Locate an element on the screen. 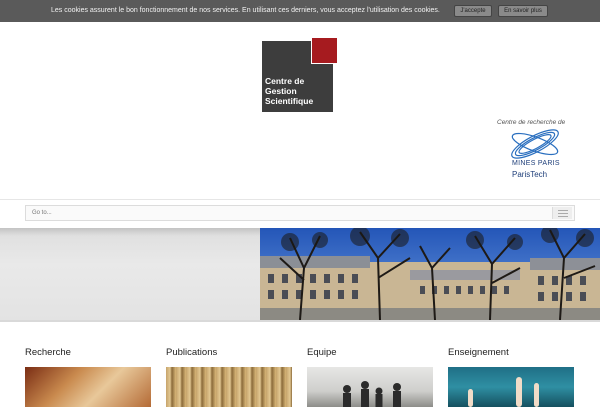  section-title-equipe: Equipe is located at coordinates (370, 352).